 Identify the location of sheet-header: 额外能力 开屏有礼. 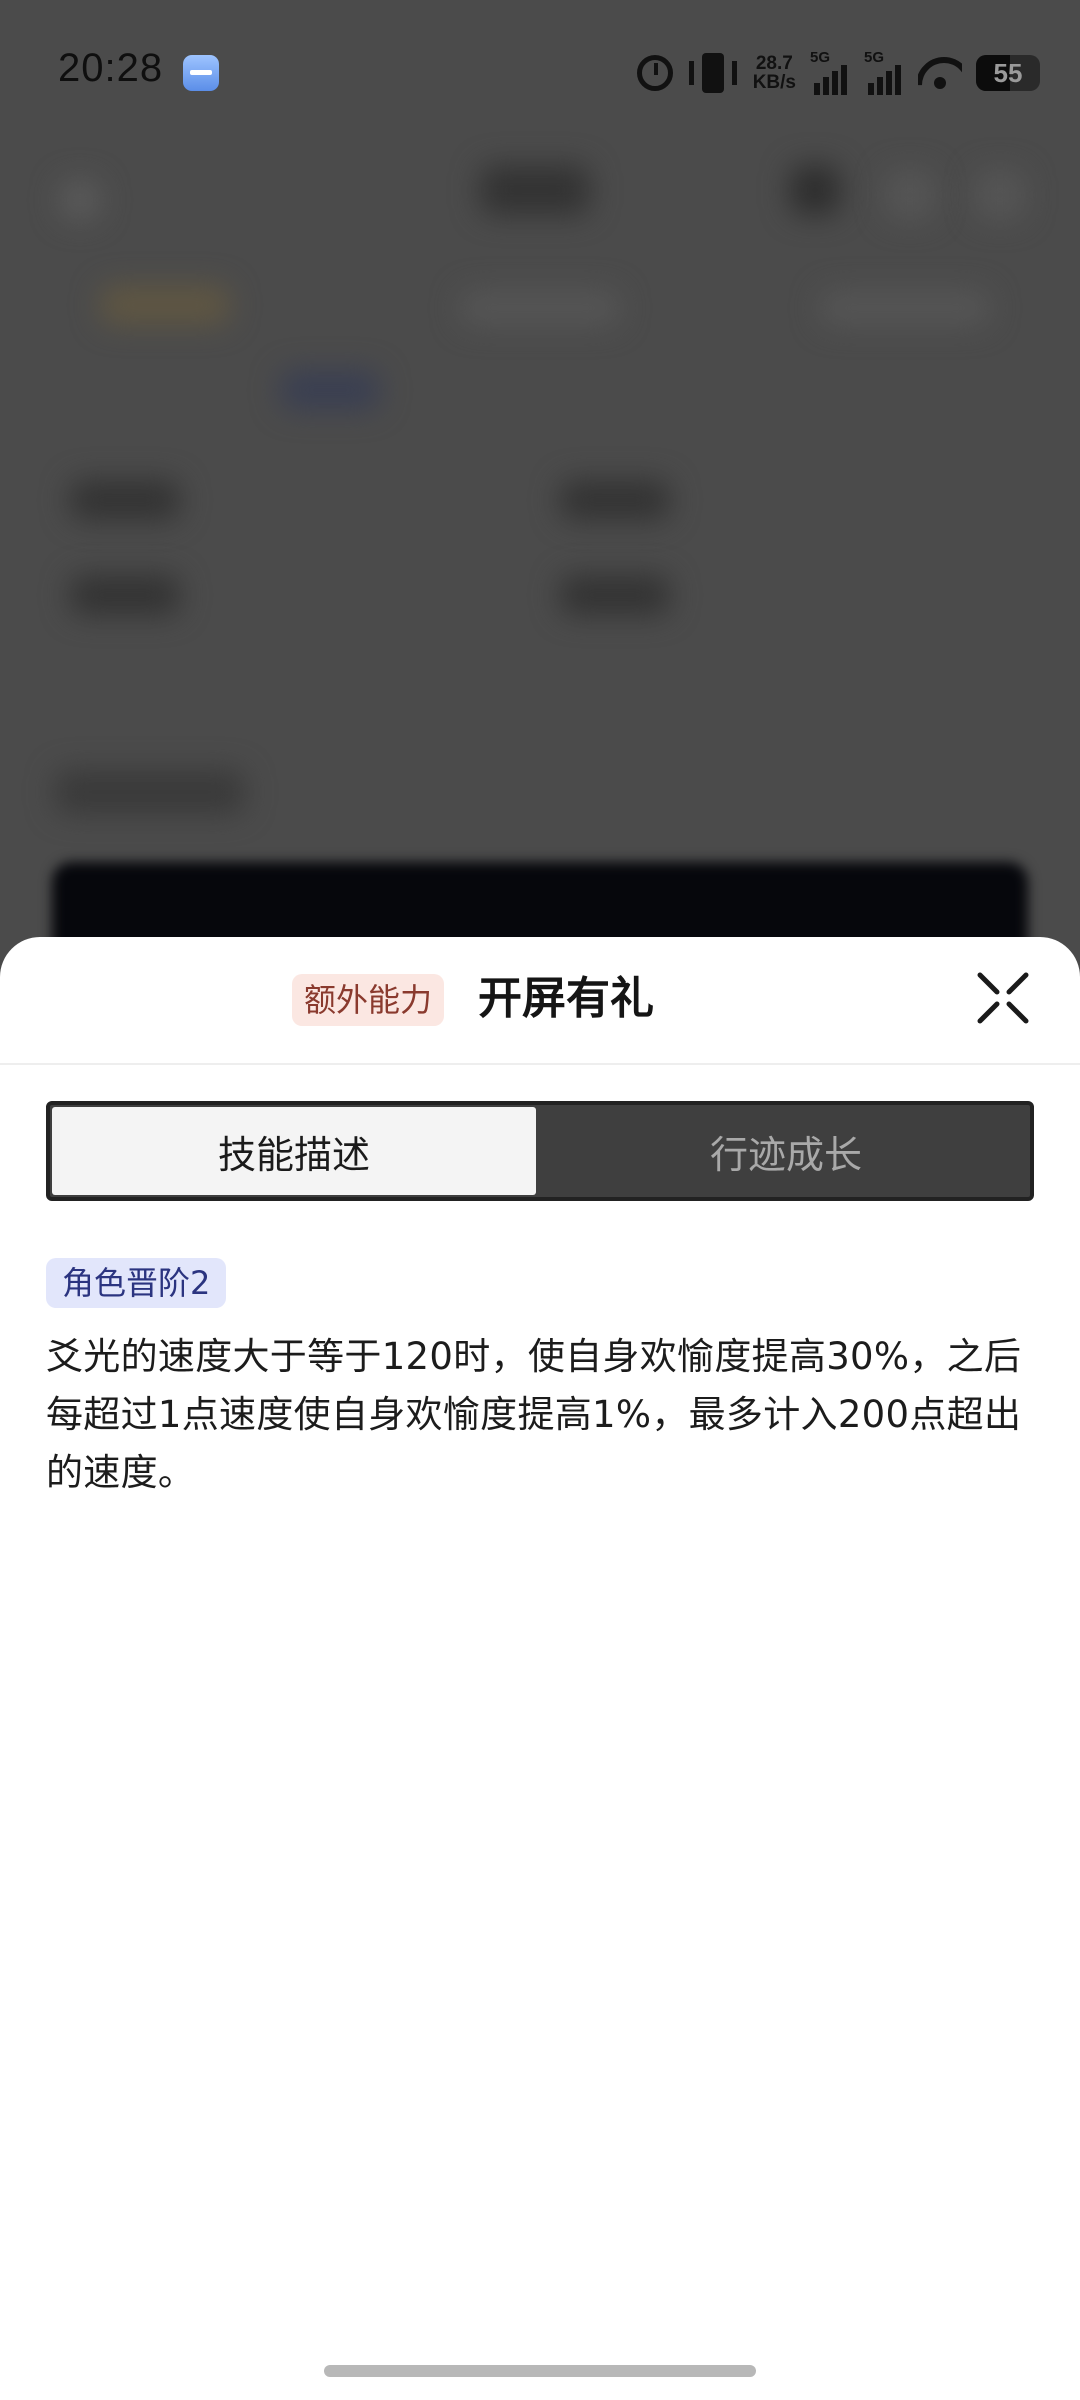
(540, 1001).